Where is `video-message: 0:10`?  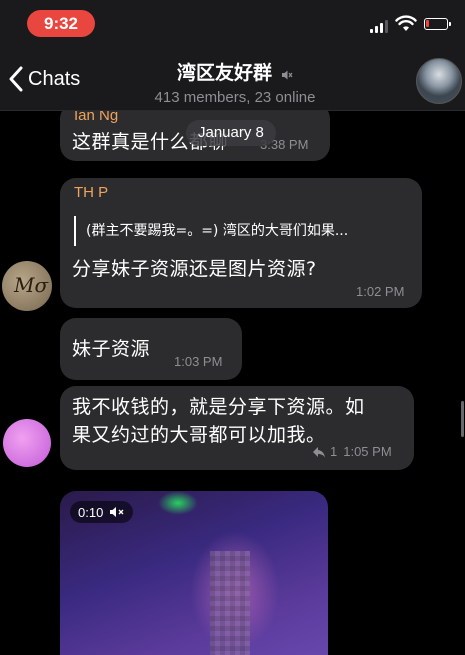 video-message: 0:10 is located at coordinates (194, 573).